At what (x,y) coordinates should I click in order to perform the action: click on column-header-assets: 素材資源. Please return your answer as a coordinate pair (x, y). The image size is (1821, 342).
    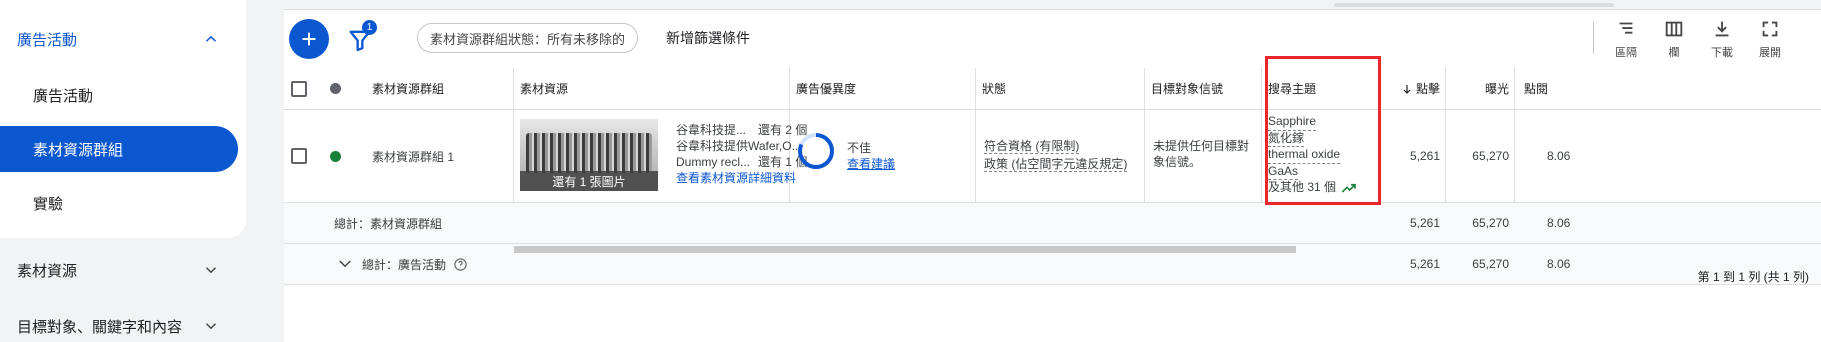
    Looking at the image, I should click on (650, 88).